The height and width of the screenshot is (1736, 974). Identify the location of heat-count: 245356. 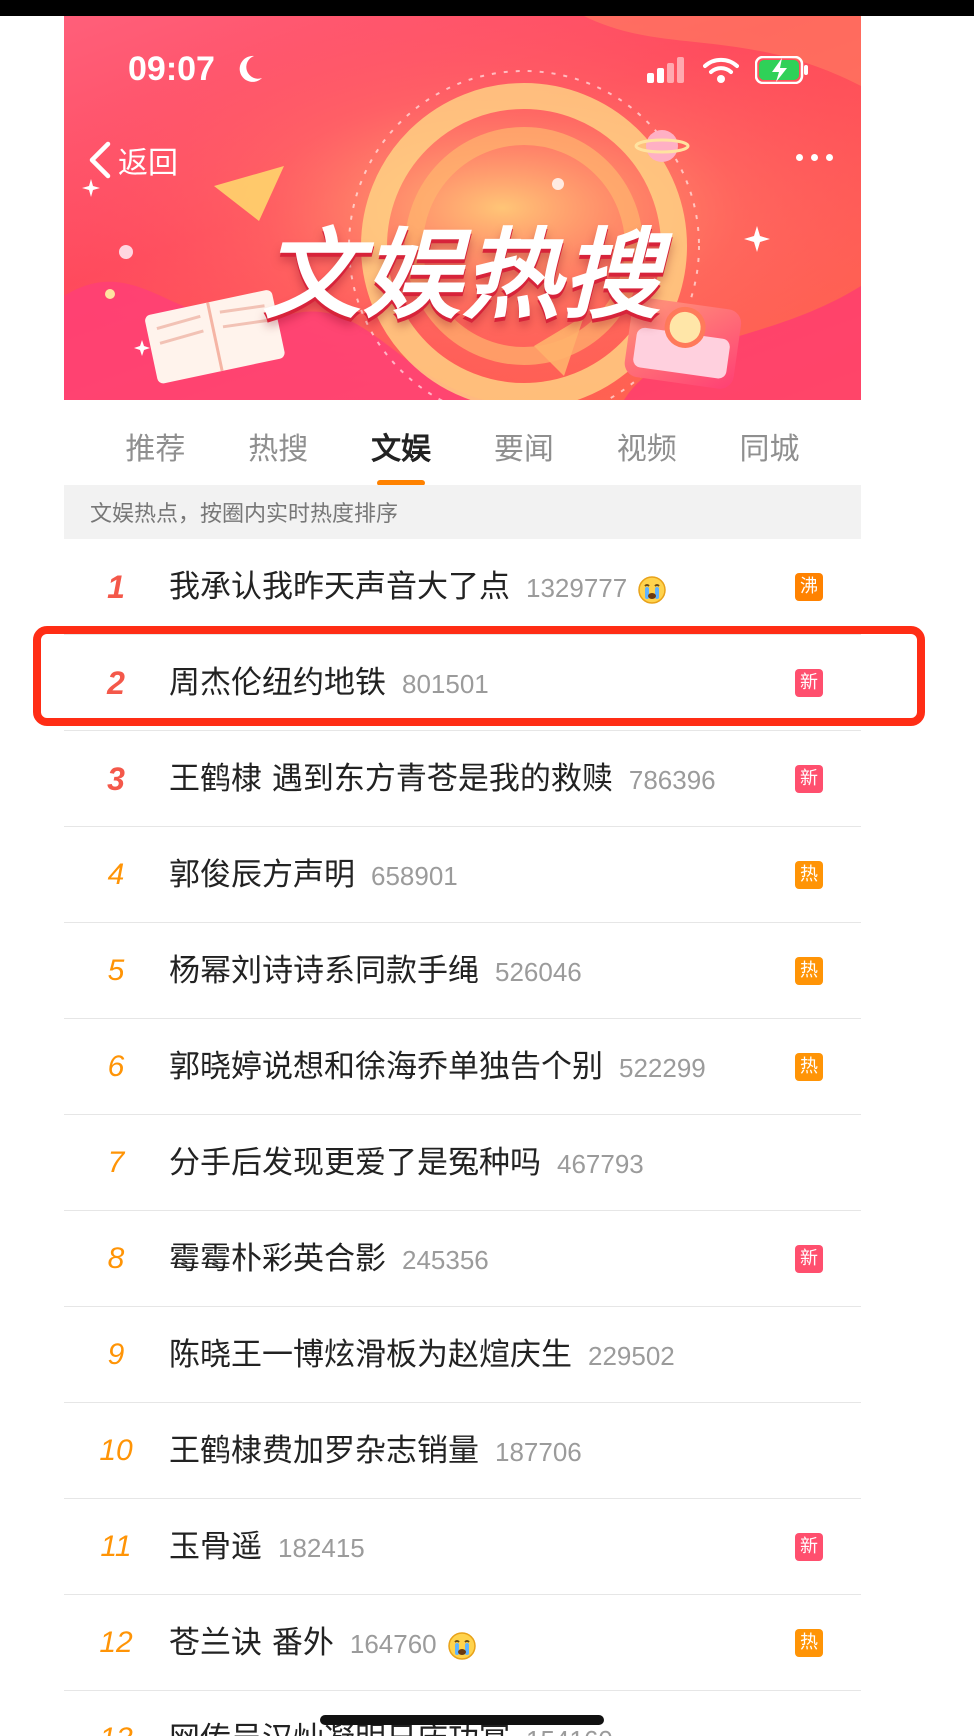
(445, 1260).